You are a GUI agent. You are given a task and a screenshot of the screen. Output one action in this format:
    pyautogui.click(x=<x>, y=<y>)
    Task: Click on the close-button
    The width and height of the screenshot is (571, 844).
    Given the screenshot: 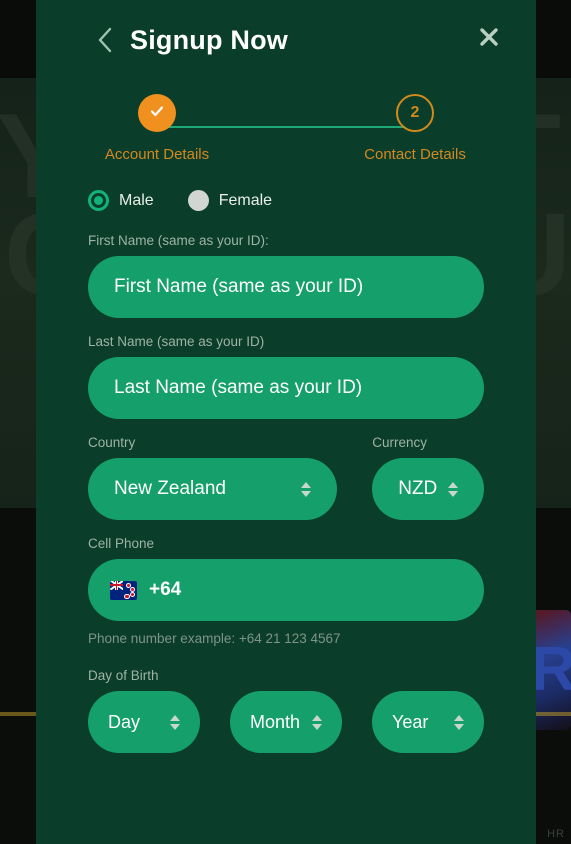 What is the action you would take?
    pyautogui.click(x=489, y=39)
    